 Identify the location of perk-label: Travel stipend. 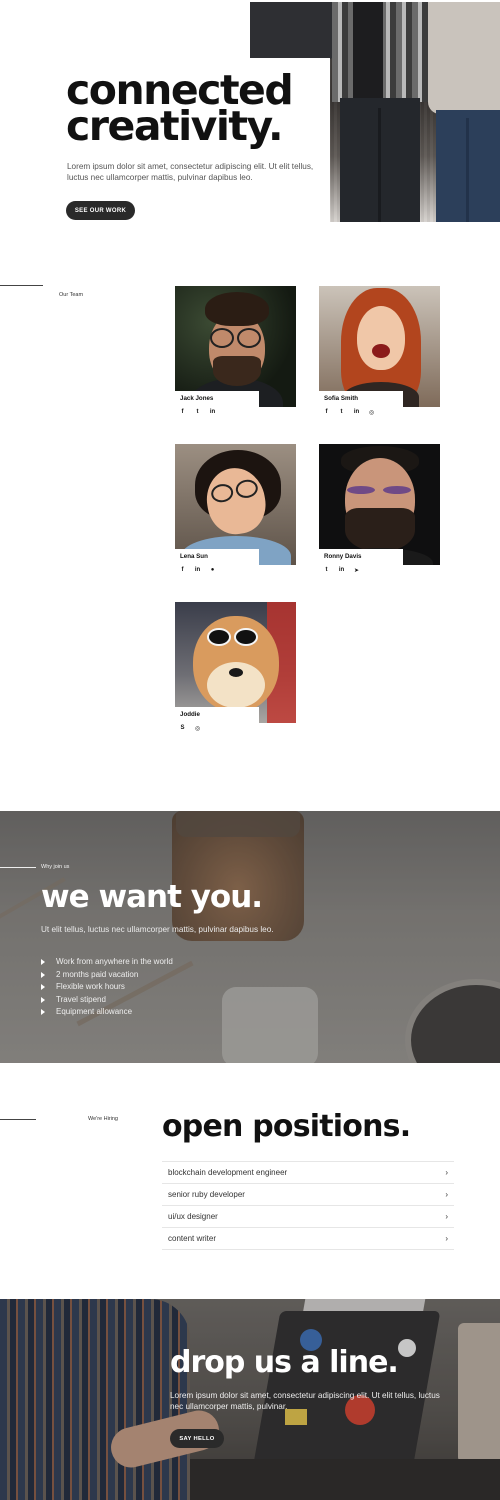
(81, 999).